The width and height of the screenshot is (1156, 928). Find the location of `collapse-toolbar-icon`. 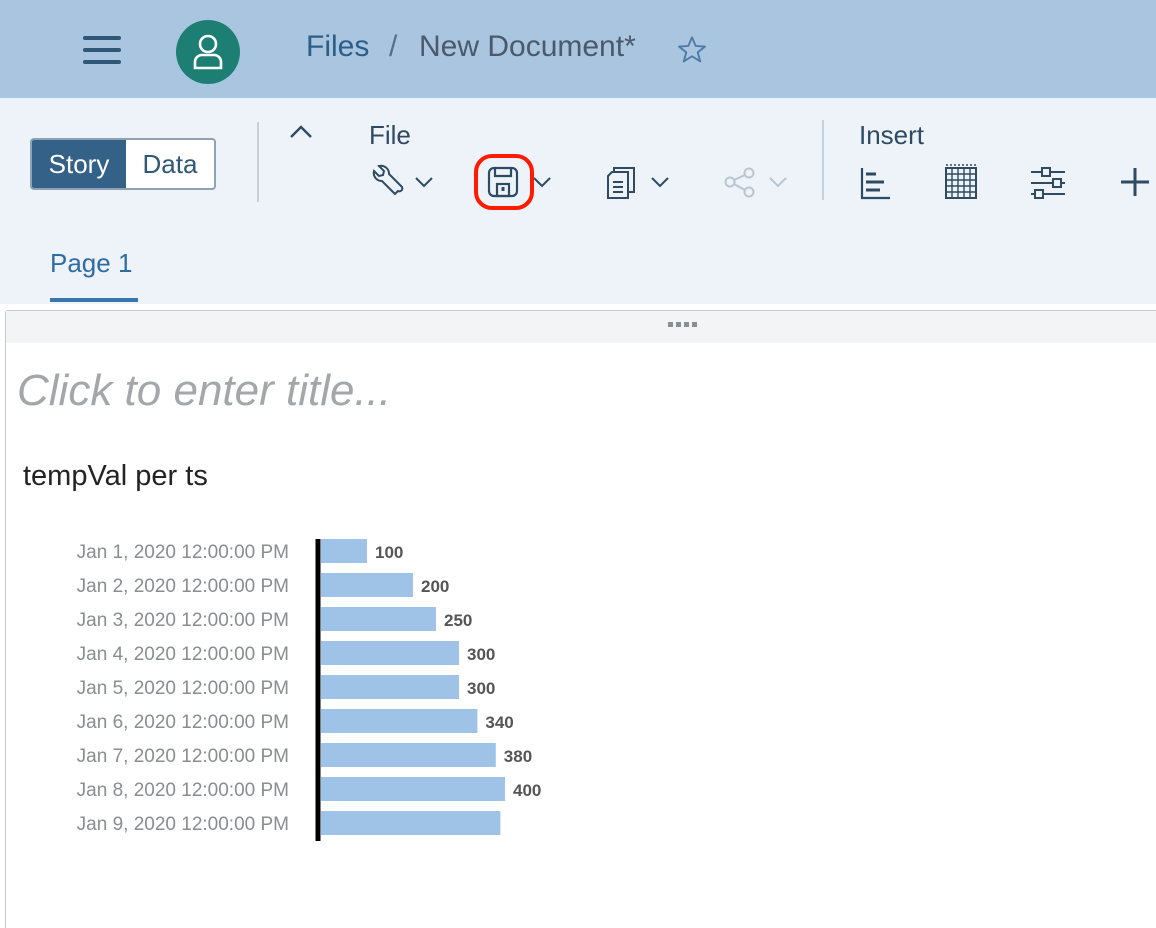

collapse-toolbar-icon is located at coordinates (301, 132).